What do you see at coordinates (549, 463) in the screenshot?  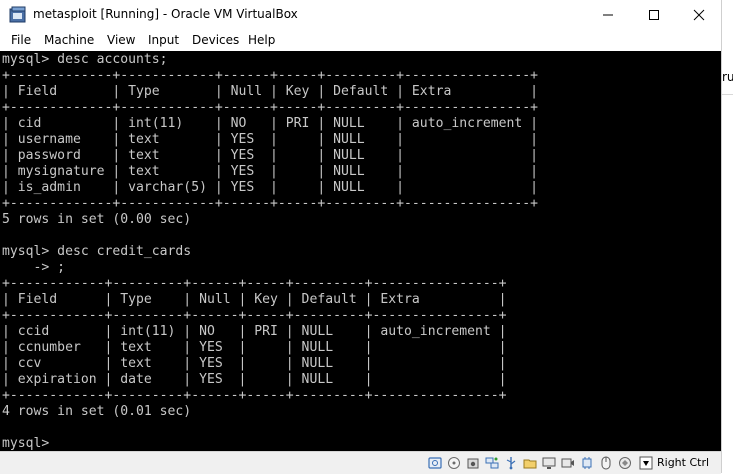 I see `display-icon` at bounding box center [549, 463].